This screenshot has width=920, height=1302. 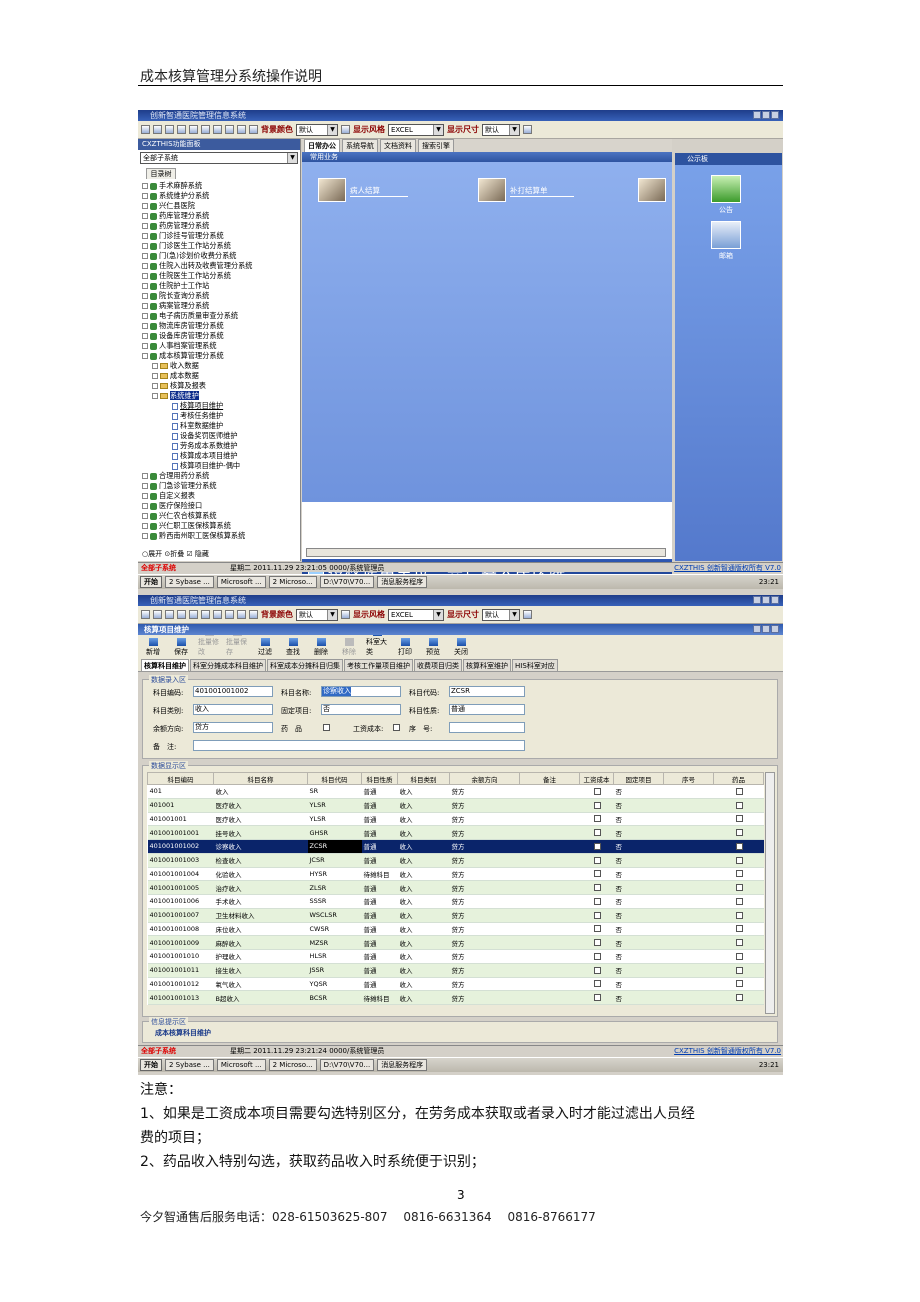 I want to click on table-row: 401001001003 检查收入 JCSR 普通 收入 贷方 否, so click(x=455, y=860).